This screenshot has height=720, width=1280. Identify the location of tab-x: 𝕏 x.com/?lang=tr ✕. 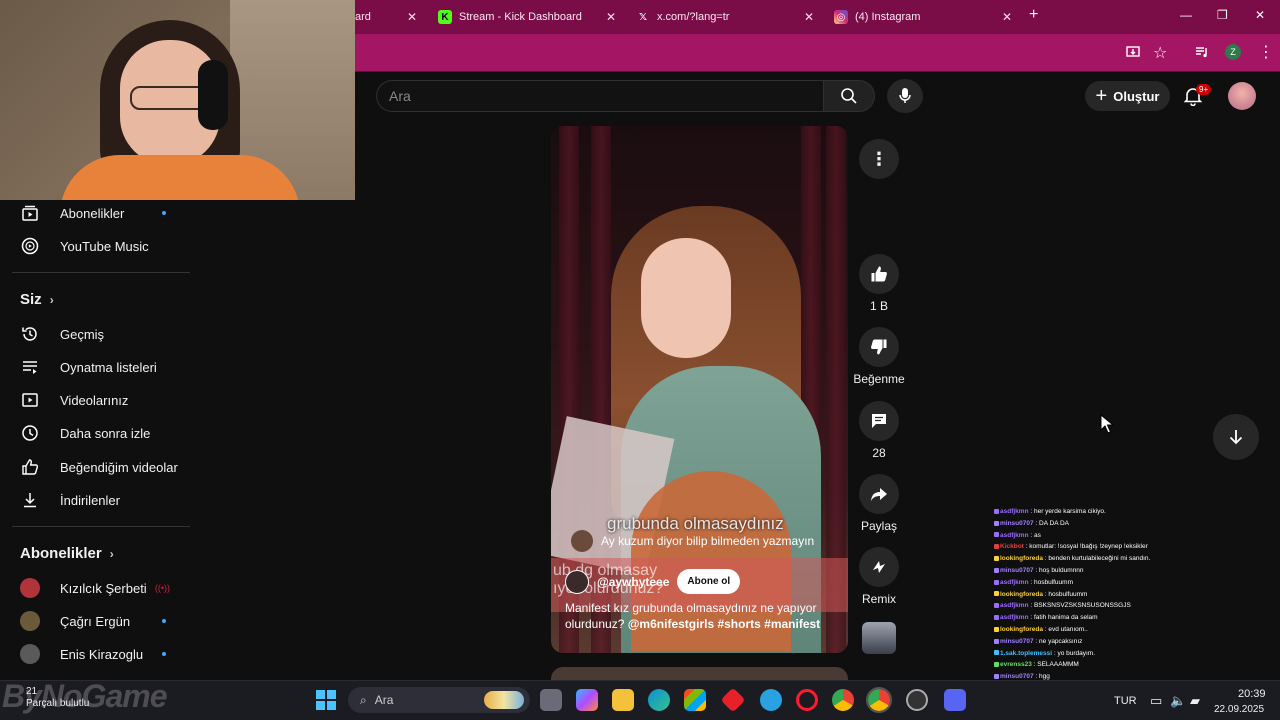
(725, 17).